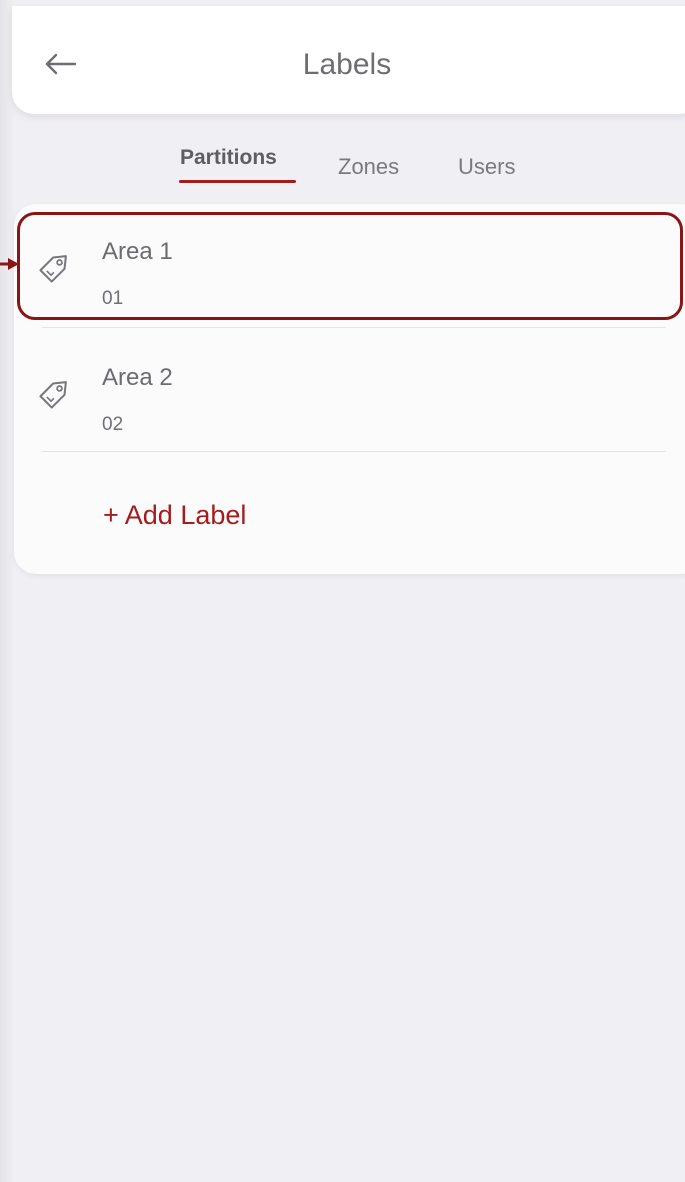 The width and height of the screenshot is (685, 1182). Describe the element at coordinates (9, 264) in the screenshot. I see `arrow-right-icon` at that location.